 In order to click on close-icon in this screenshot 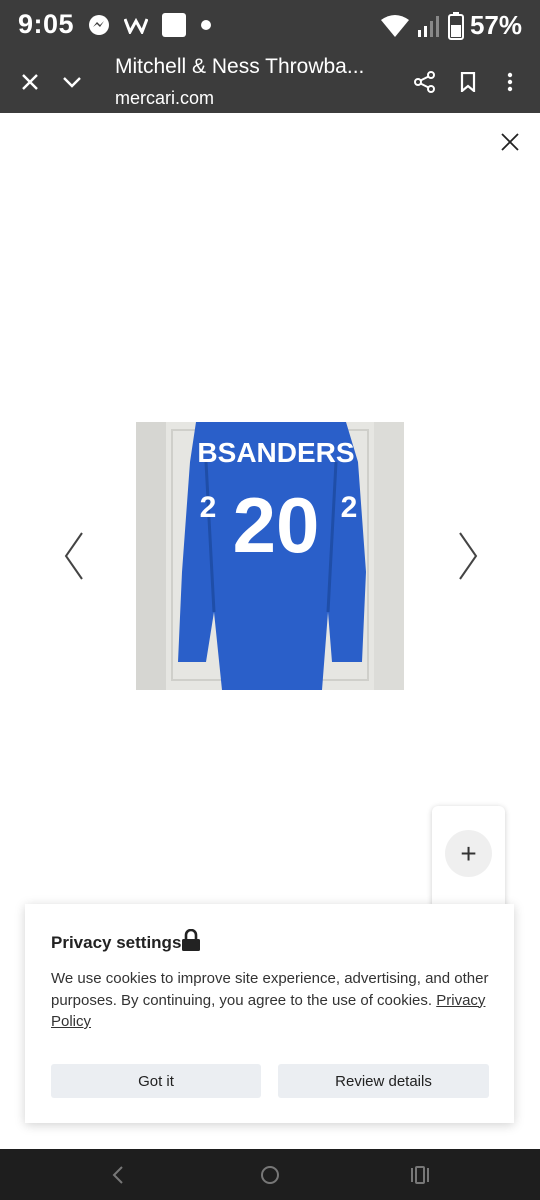, I will do `click(30, 82)`.